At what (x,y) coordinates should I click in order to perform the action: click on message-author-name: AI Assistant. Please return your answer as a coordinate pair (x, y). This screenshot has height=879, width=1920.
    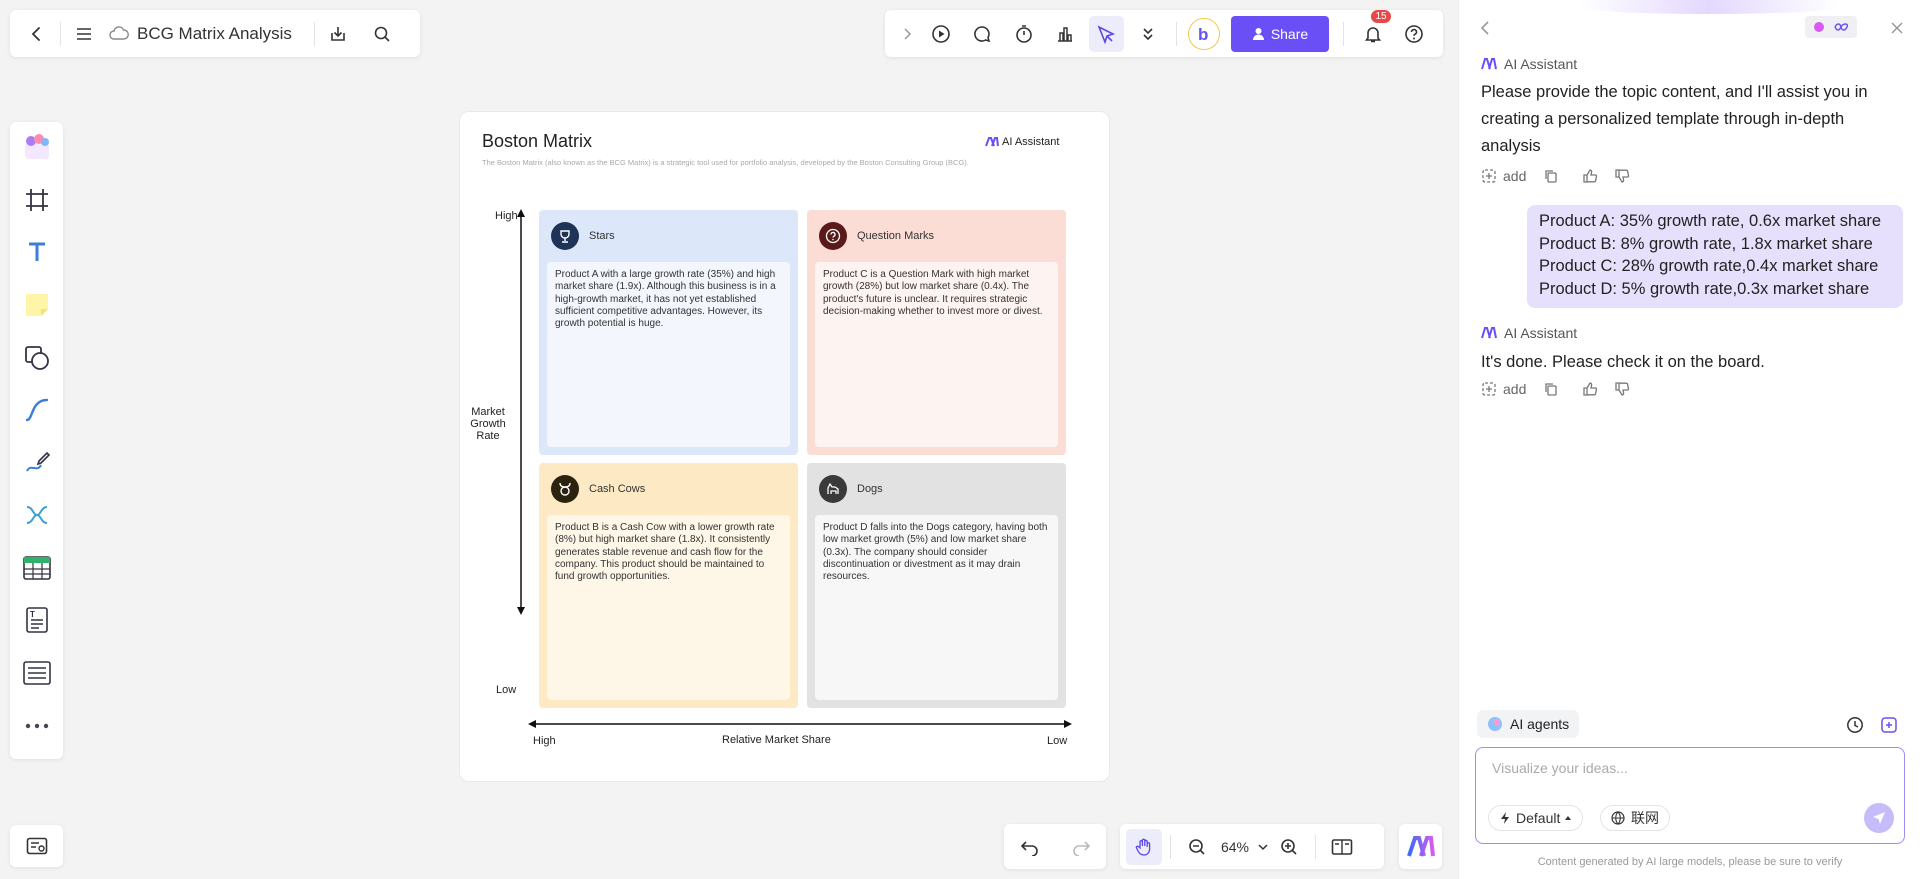
    Looking at the image, I should click on (1541, 333).